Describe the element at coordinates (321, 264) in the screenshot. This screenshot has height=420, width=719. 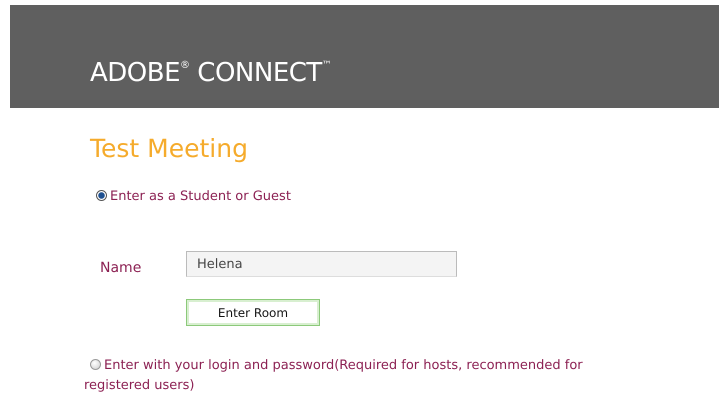
I see `name-field: Helena` at that location.